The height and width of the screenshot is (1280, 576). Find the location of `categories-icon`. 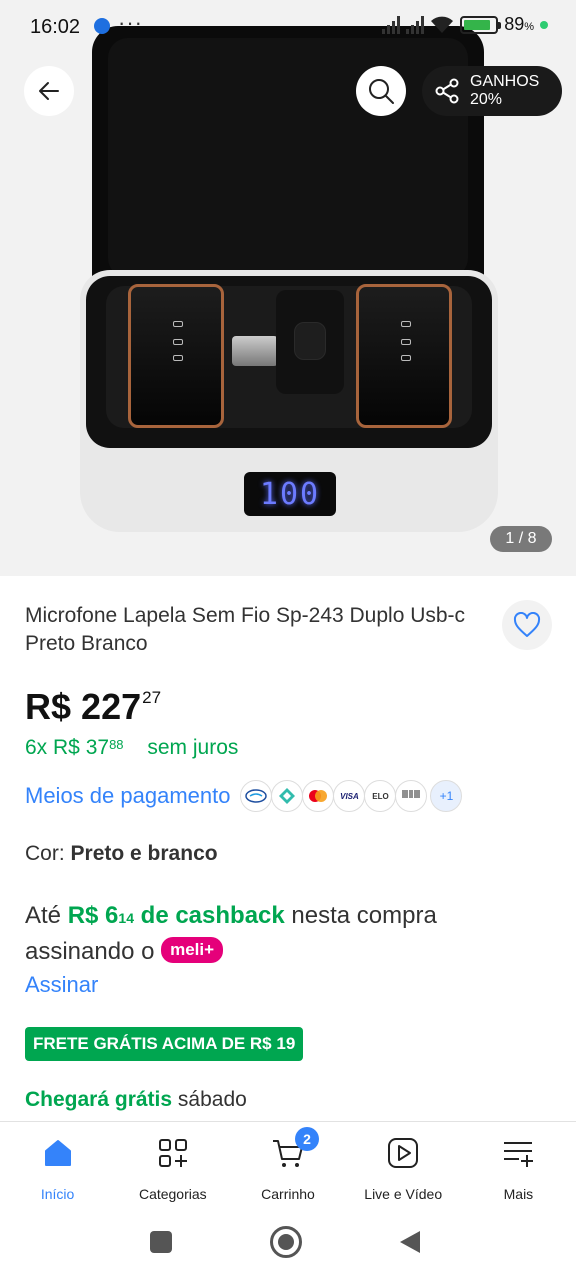

categories-icon is located at coordinates (173, 1153).